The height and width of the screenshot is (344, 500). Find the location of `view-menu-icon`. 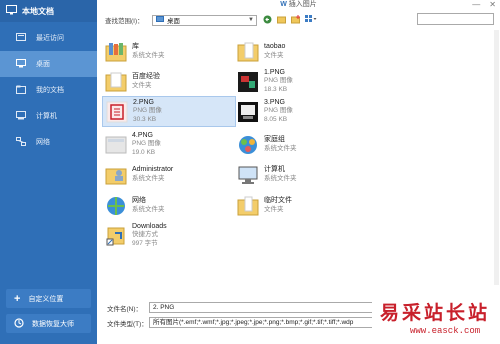

view-menu-icon is located at coordinates (311, 20).